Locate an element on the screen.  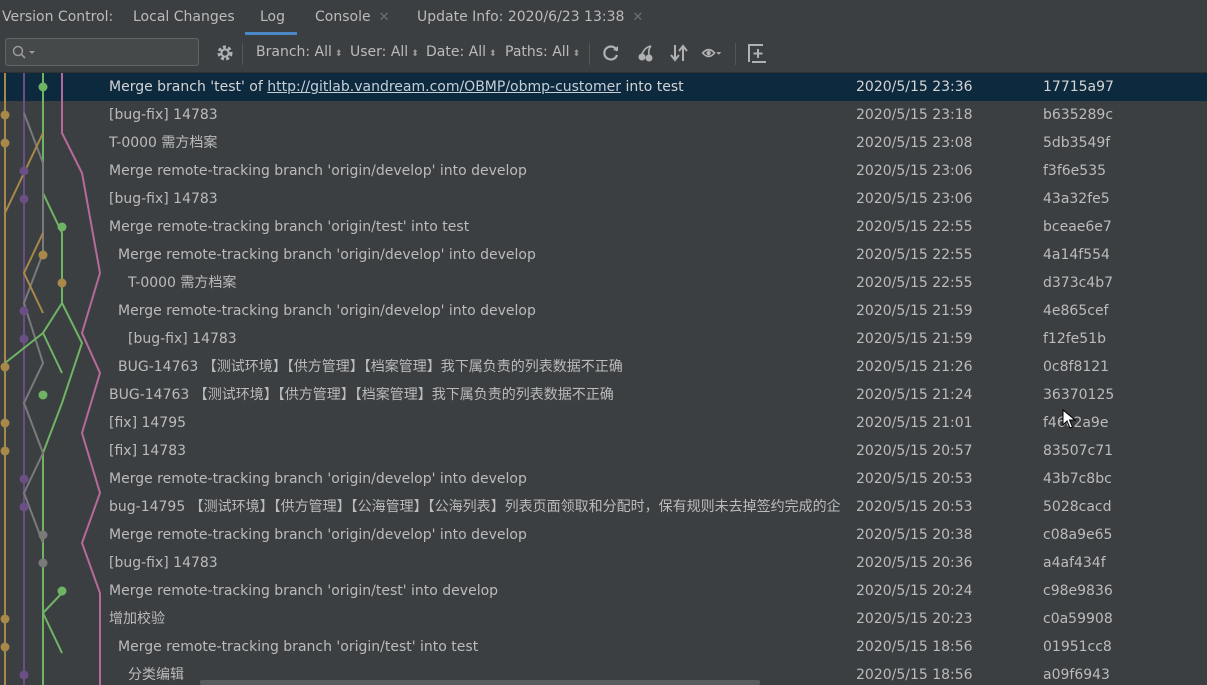
commit-date: 2020/5/15 18:56 is located at coordinates (914, 647).